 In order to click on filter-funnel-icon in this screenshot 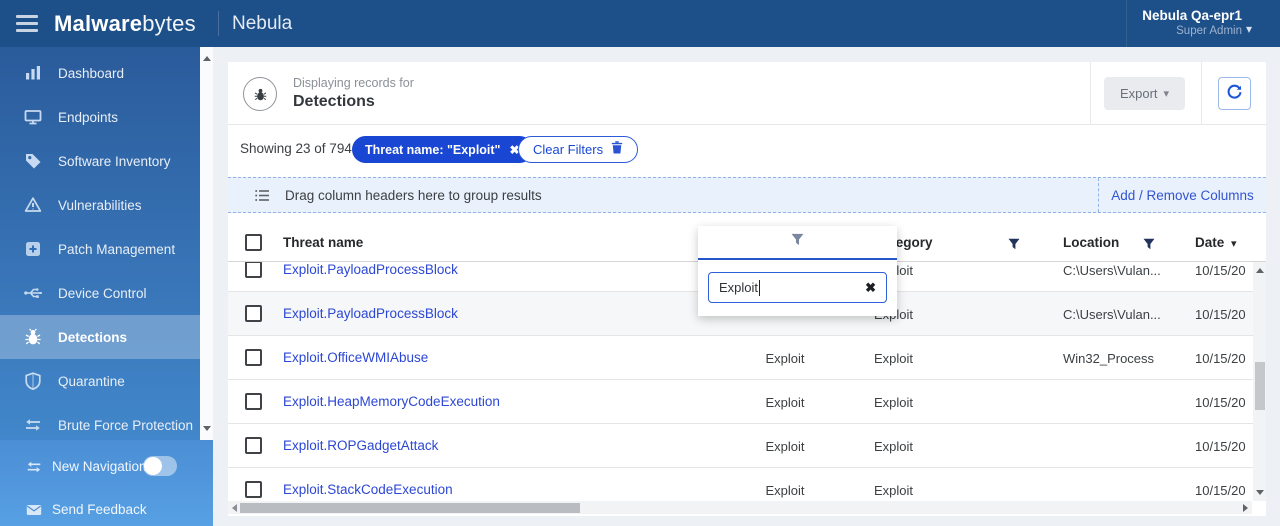, I will do `click(797, 242)`.